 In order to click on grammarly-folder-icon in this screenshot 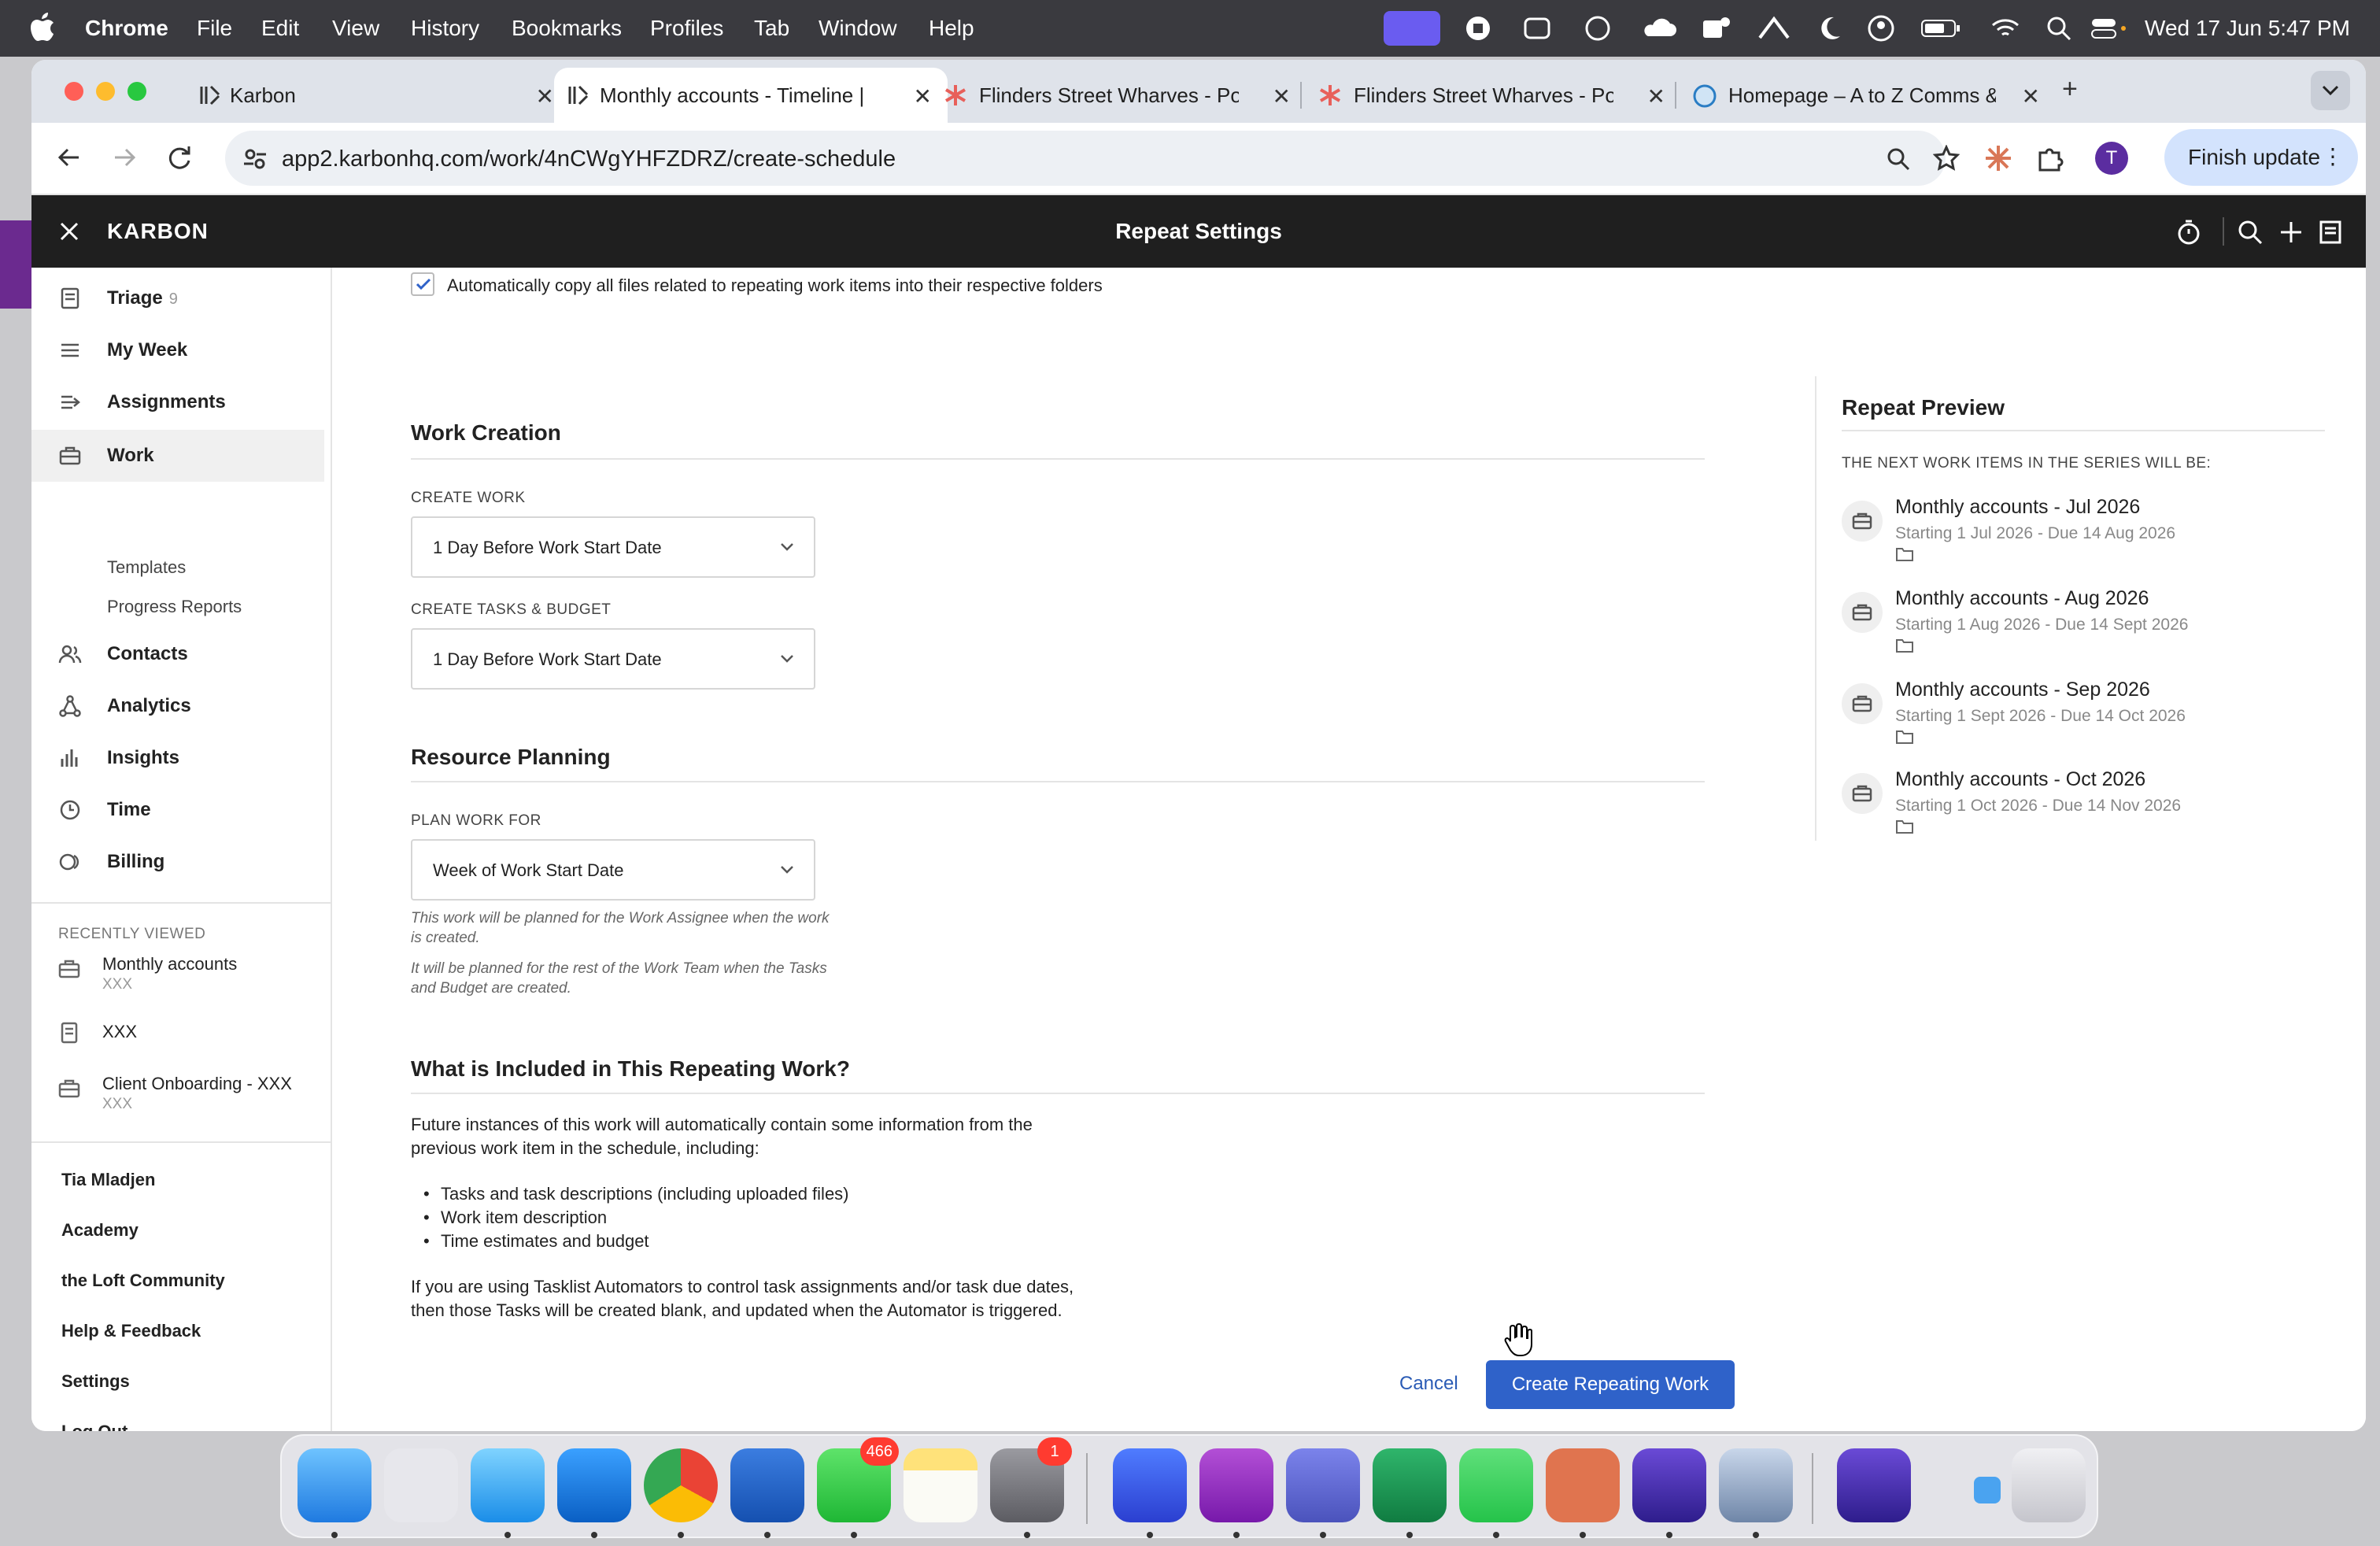, I will do `click(1874, 1485)`.